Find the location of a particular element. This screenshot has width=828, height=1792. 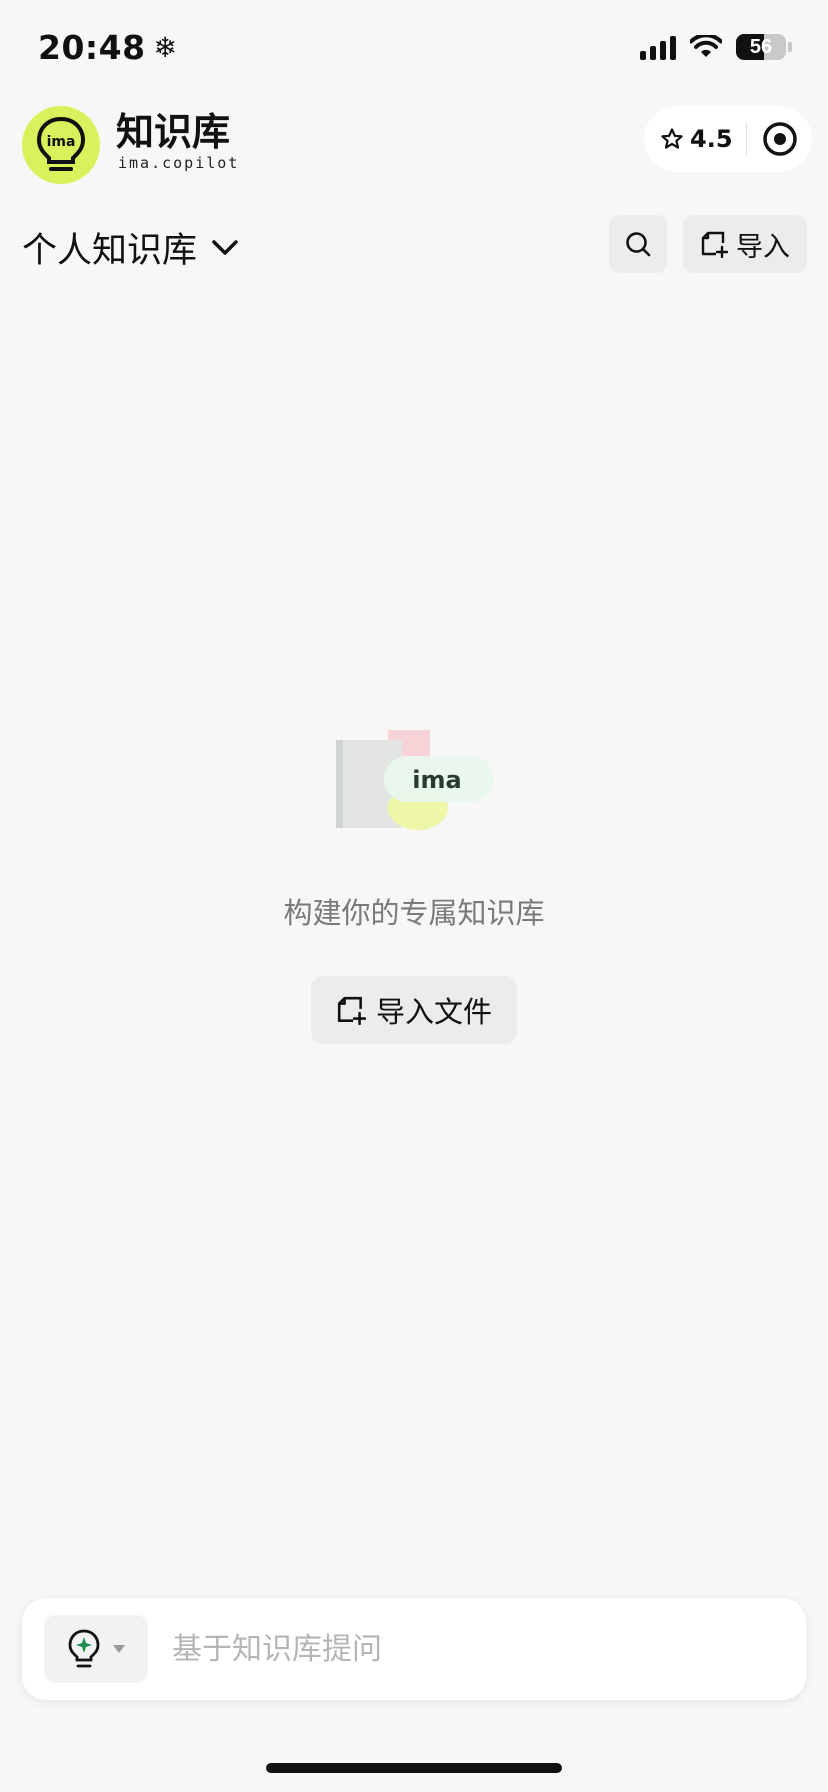

app-logo: ima is located at coordinates (61, 145).